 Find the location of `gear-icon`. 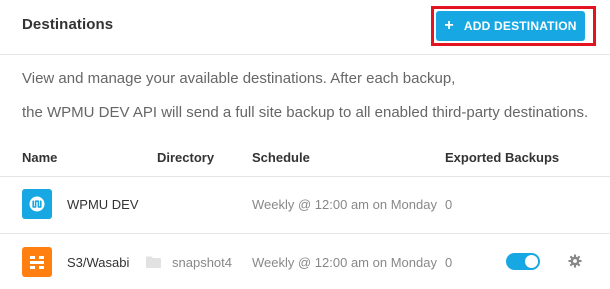

gear-icon is located at coordinates (575, 261).